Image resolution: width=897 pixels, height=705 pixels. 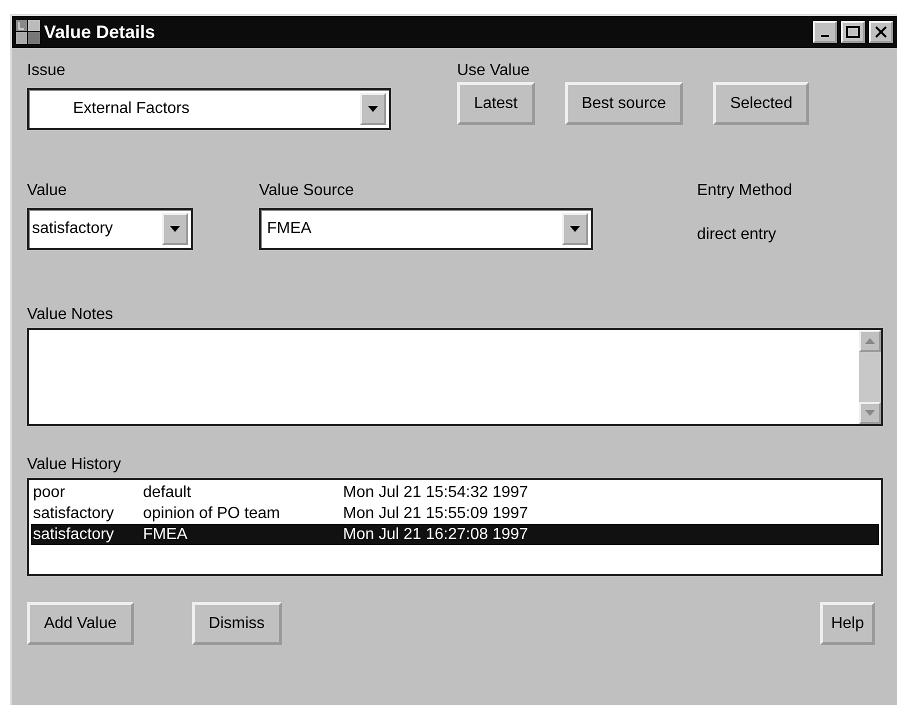 What do you see at coordinates (496, 103) in the screenshot?
I see `use-value-button: Latest` at bounding box center [496, 103].